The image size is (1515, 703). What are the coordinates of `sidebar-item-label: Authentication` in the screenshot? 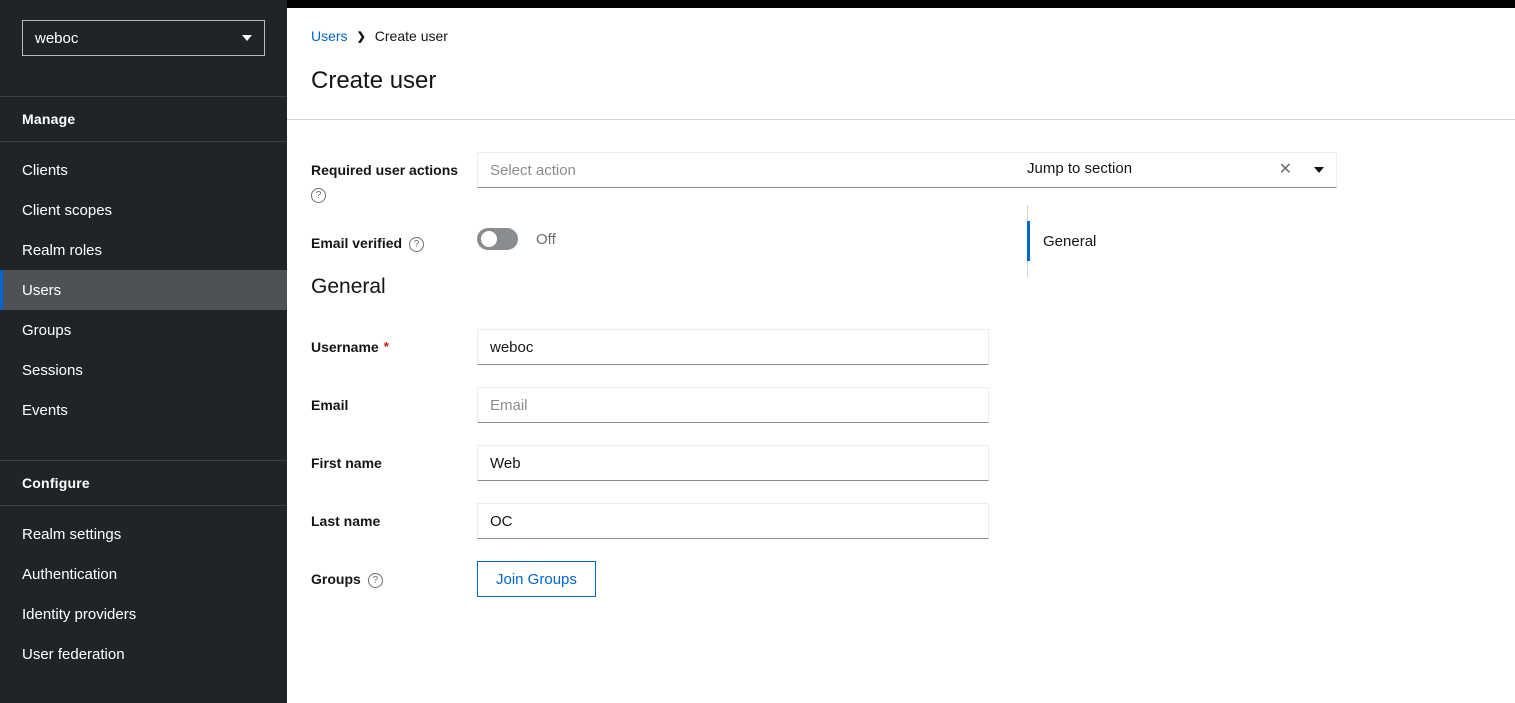 It's located at (70, 574).